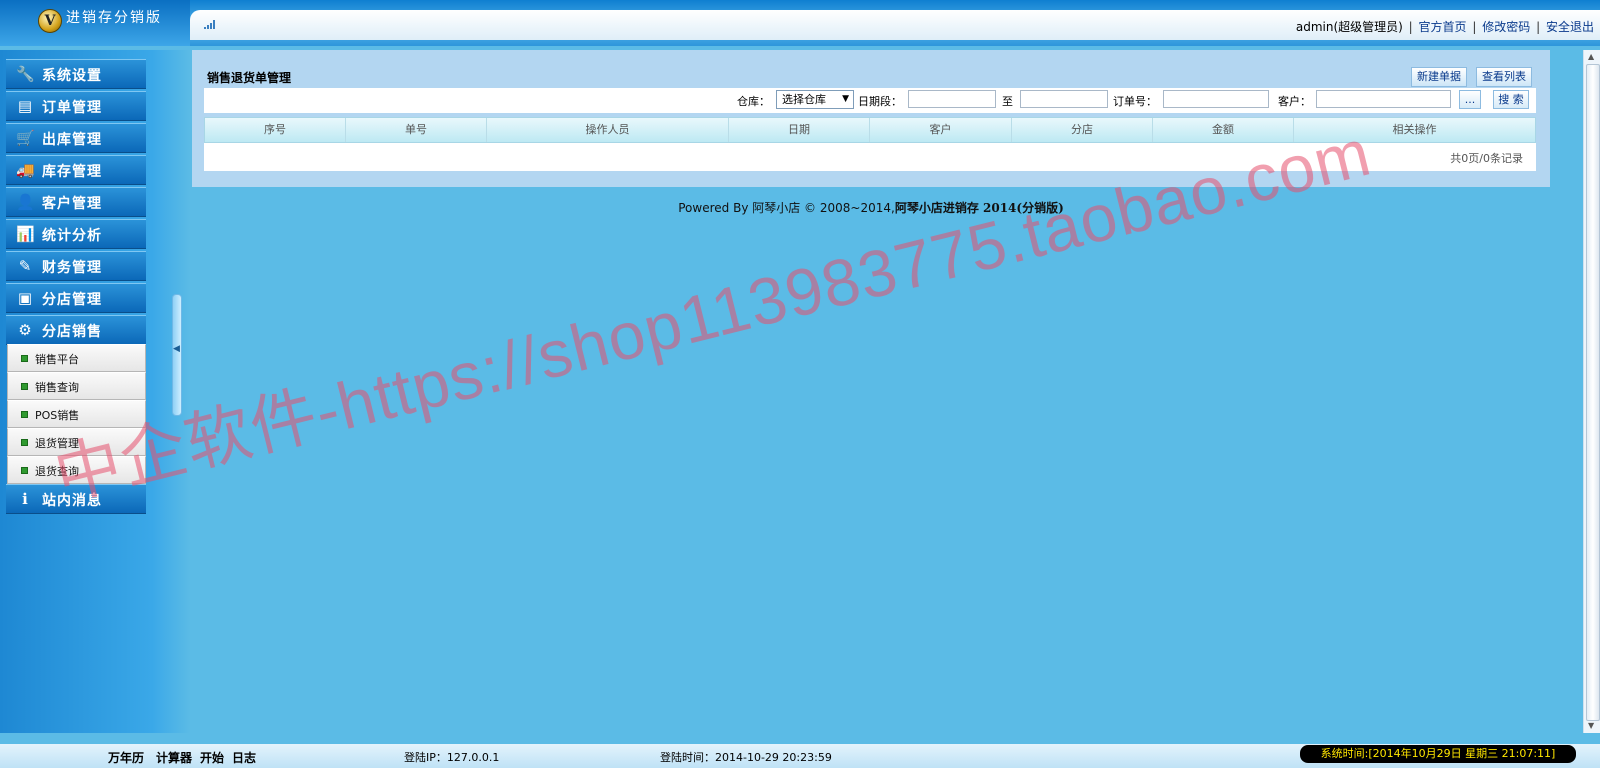  I want to click on submenu-sales-platform: 销售平台, so click(76, 358).